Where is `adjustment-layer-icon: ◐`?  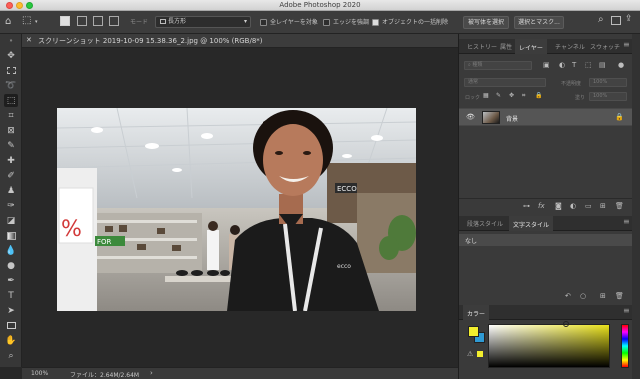 adjustment-layer-icon: ◐ is located at coordinates (573, 206).